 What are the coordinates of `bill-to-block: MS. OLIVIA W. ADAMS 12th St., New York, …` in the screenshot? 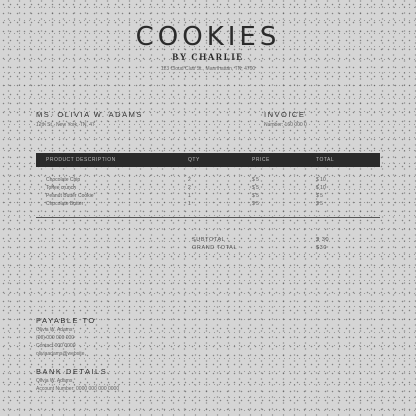 It's located at (89, 119).